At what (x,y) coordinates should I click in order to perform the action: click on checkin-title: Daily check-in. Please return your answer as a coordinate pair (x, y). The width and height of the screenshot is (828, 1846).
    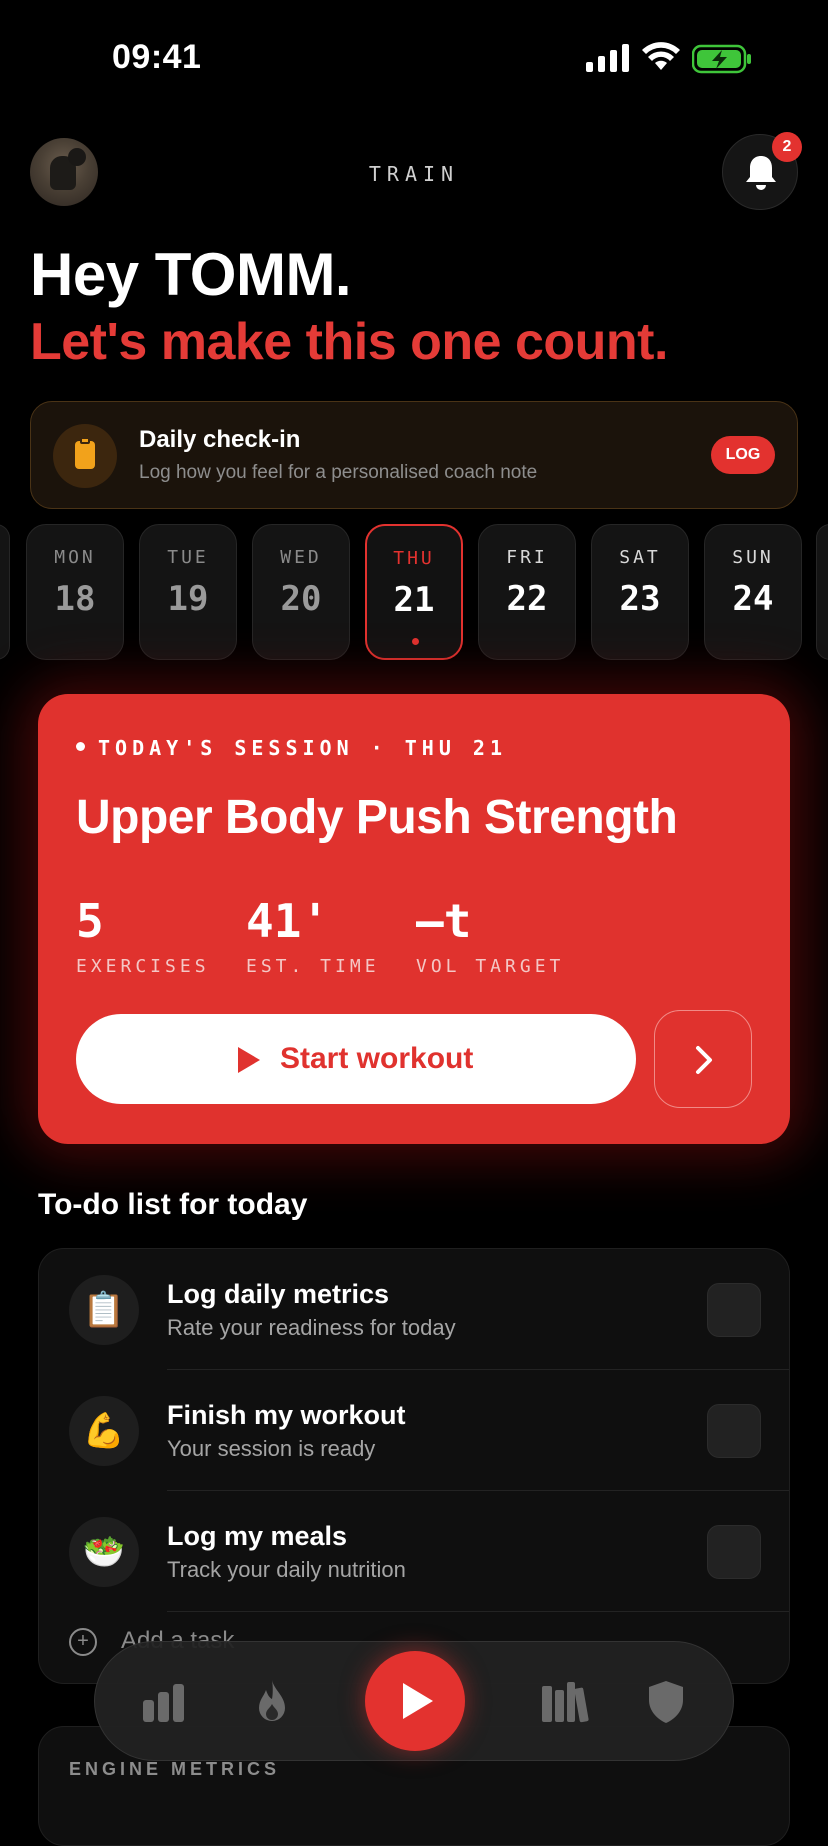
    Looking at the image, I should click on (220, 439).